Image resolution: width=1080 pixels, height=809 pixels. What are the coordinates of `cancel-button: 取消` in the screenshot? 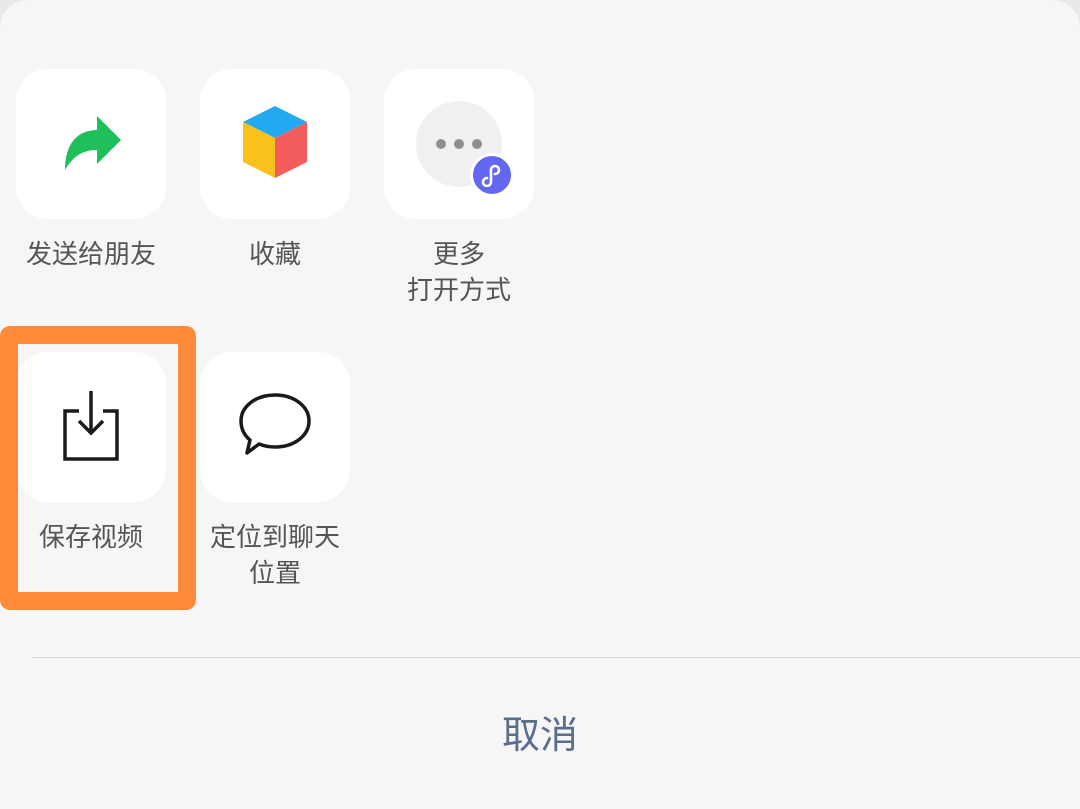 It's located at (540, 735).